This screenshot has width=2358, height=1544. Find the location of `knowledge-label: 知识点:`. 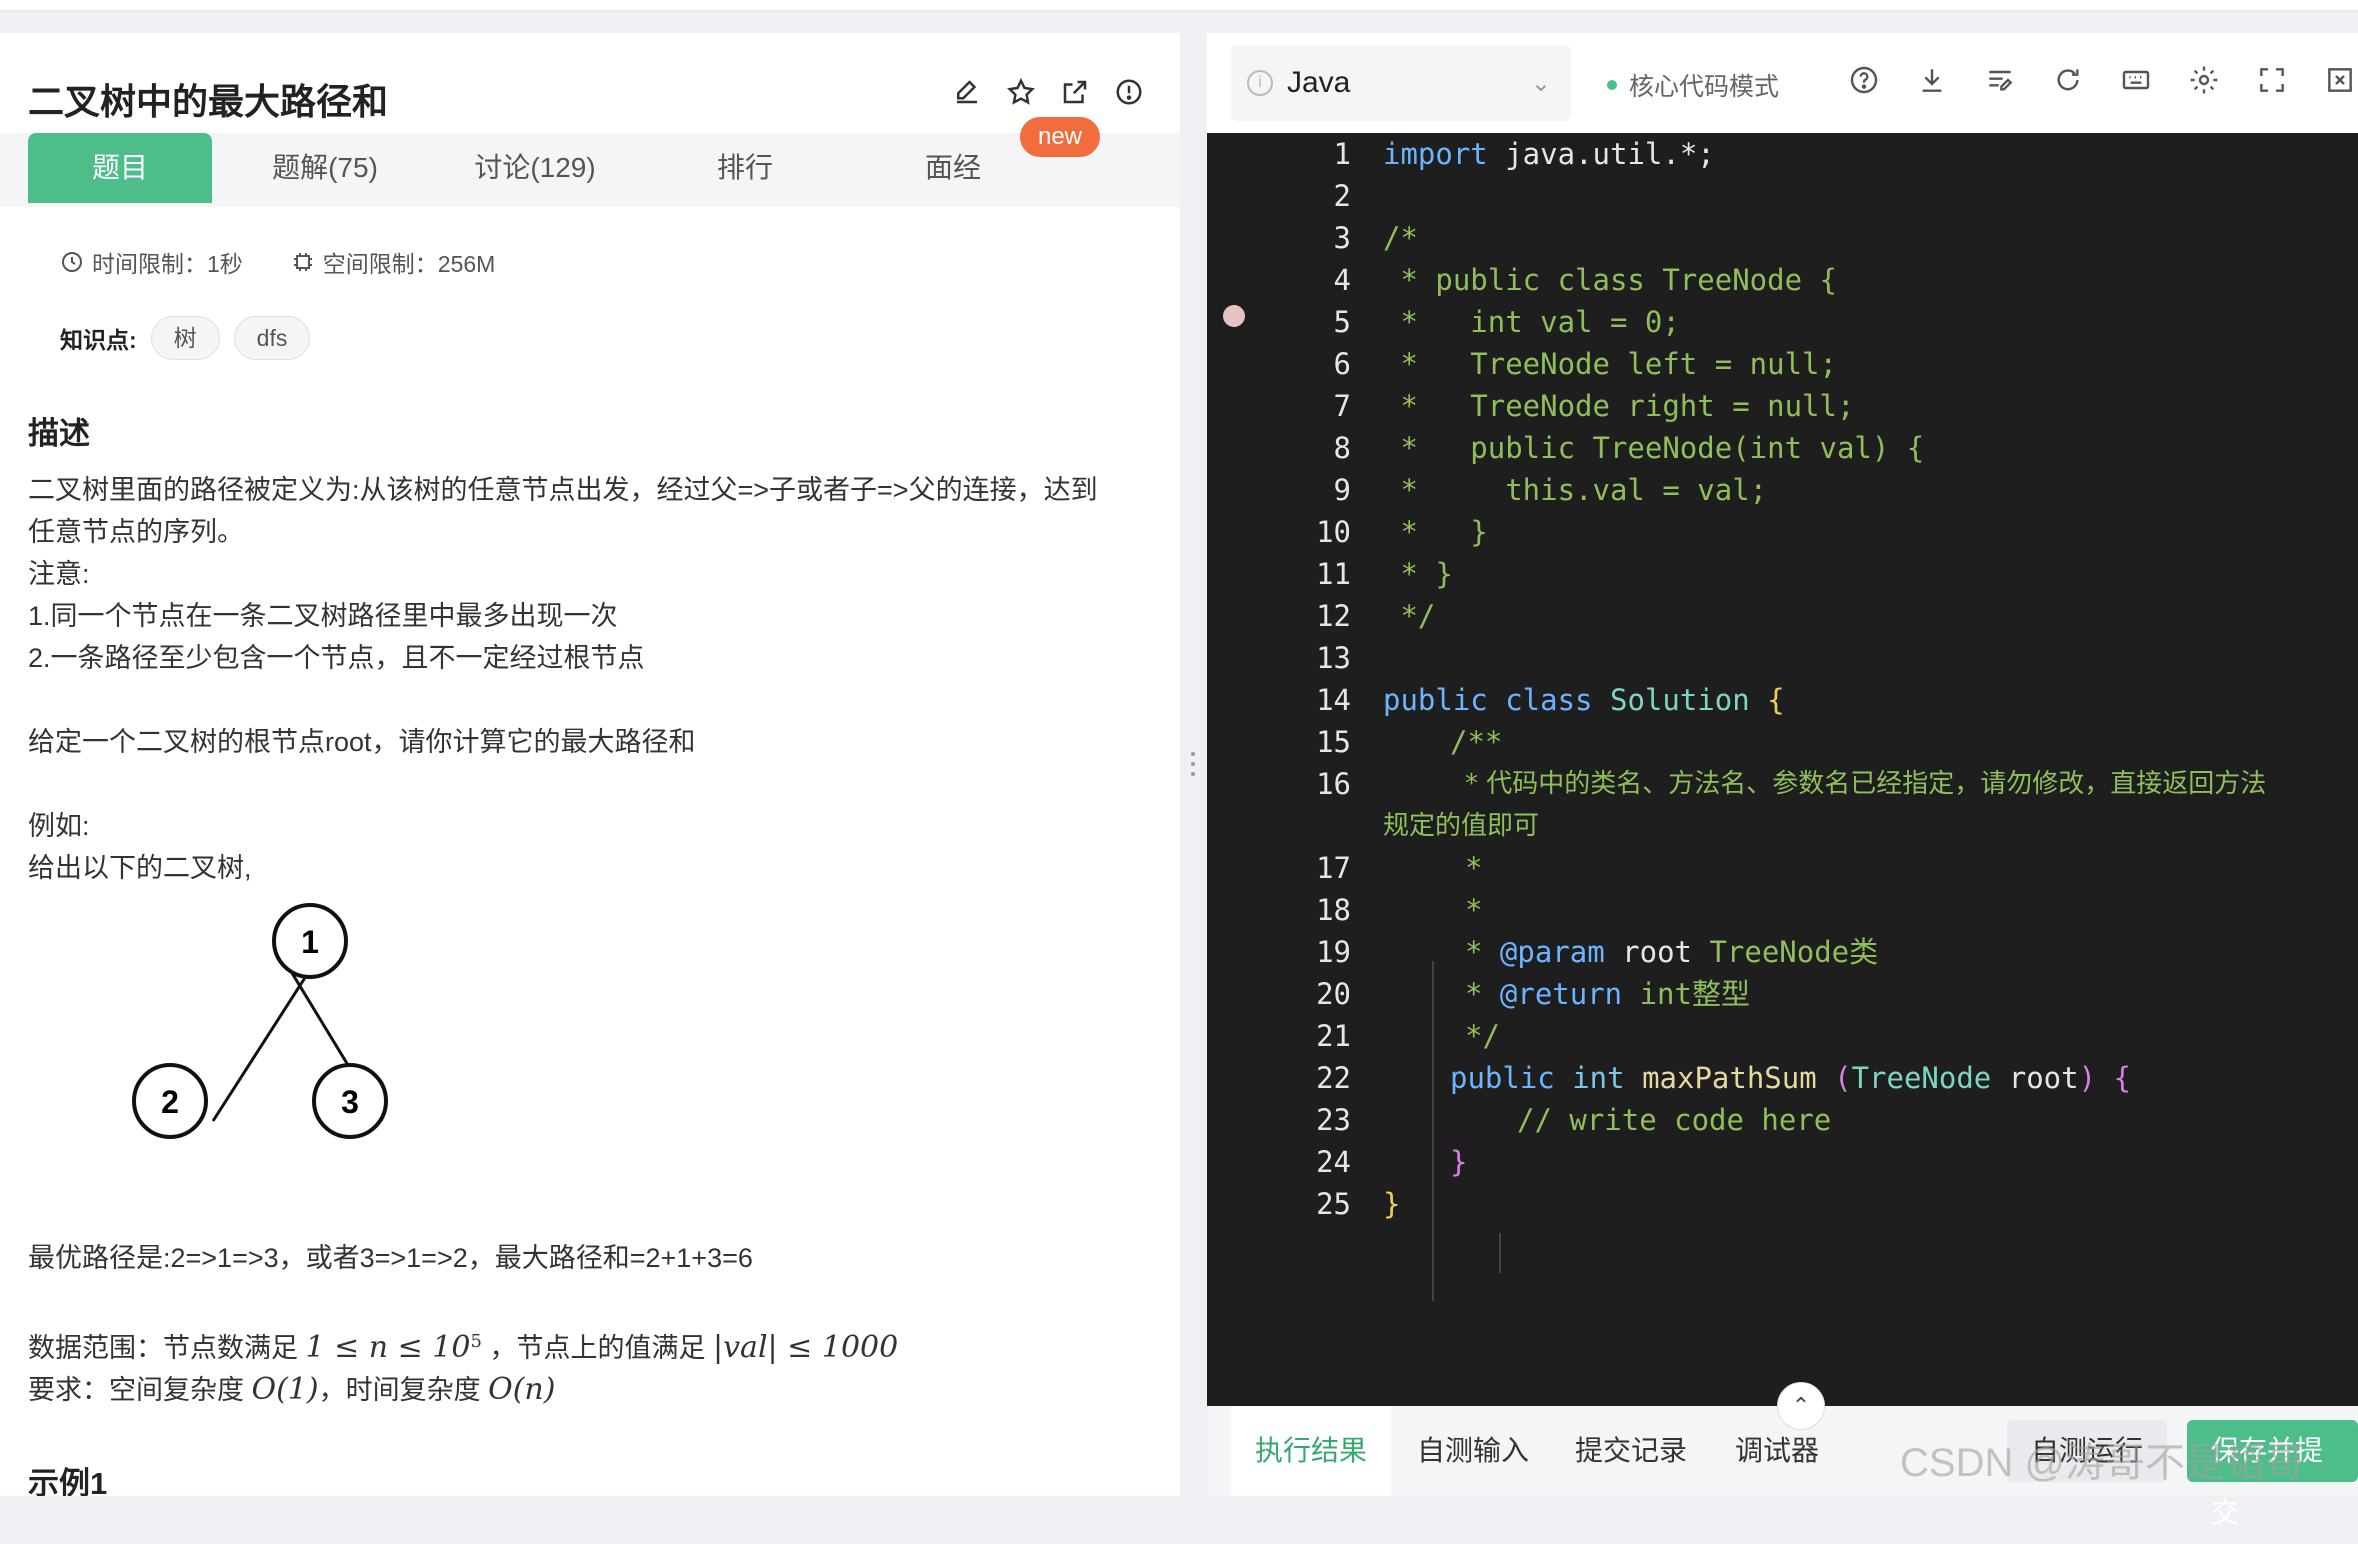

knowledge-label: 知识点: is located at coordinates (98, 340).